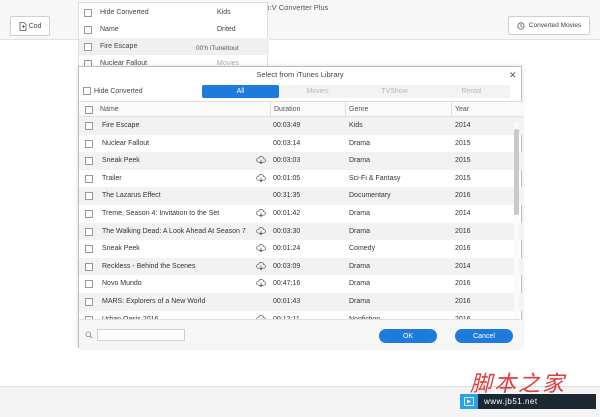  I want to click on ghost-hide-label: Hide Converted, so click(124, 12).